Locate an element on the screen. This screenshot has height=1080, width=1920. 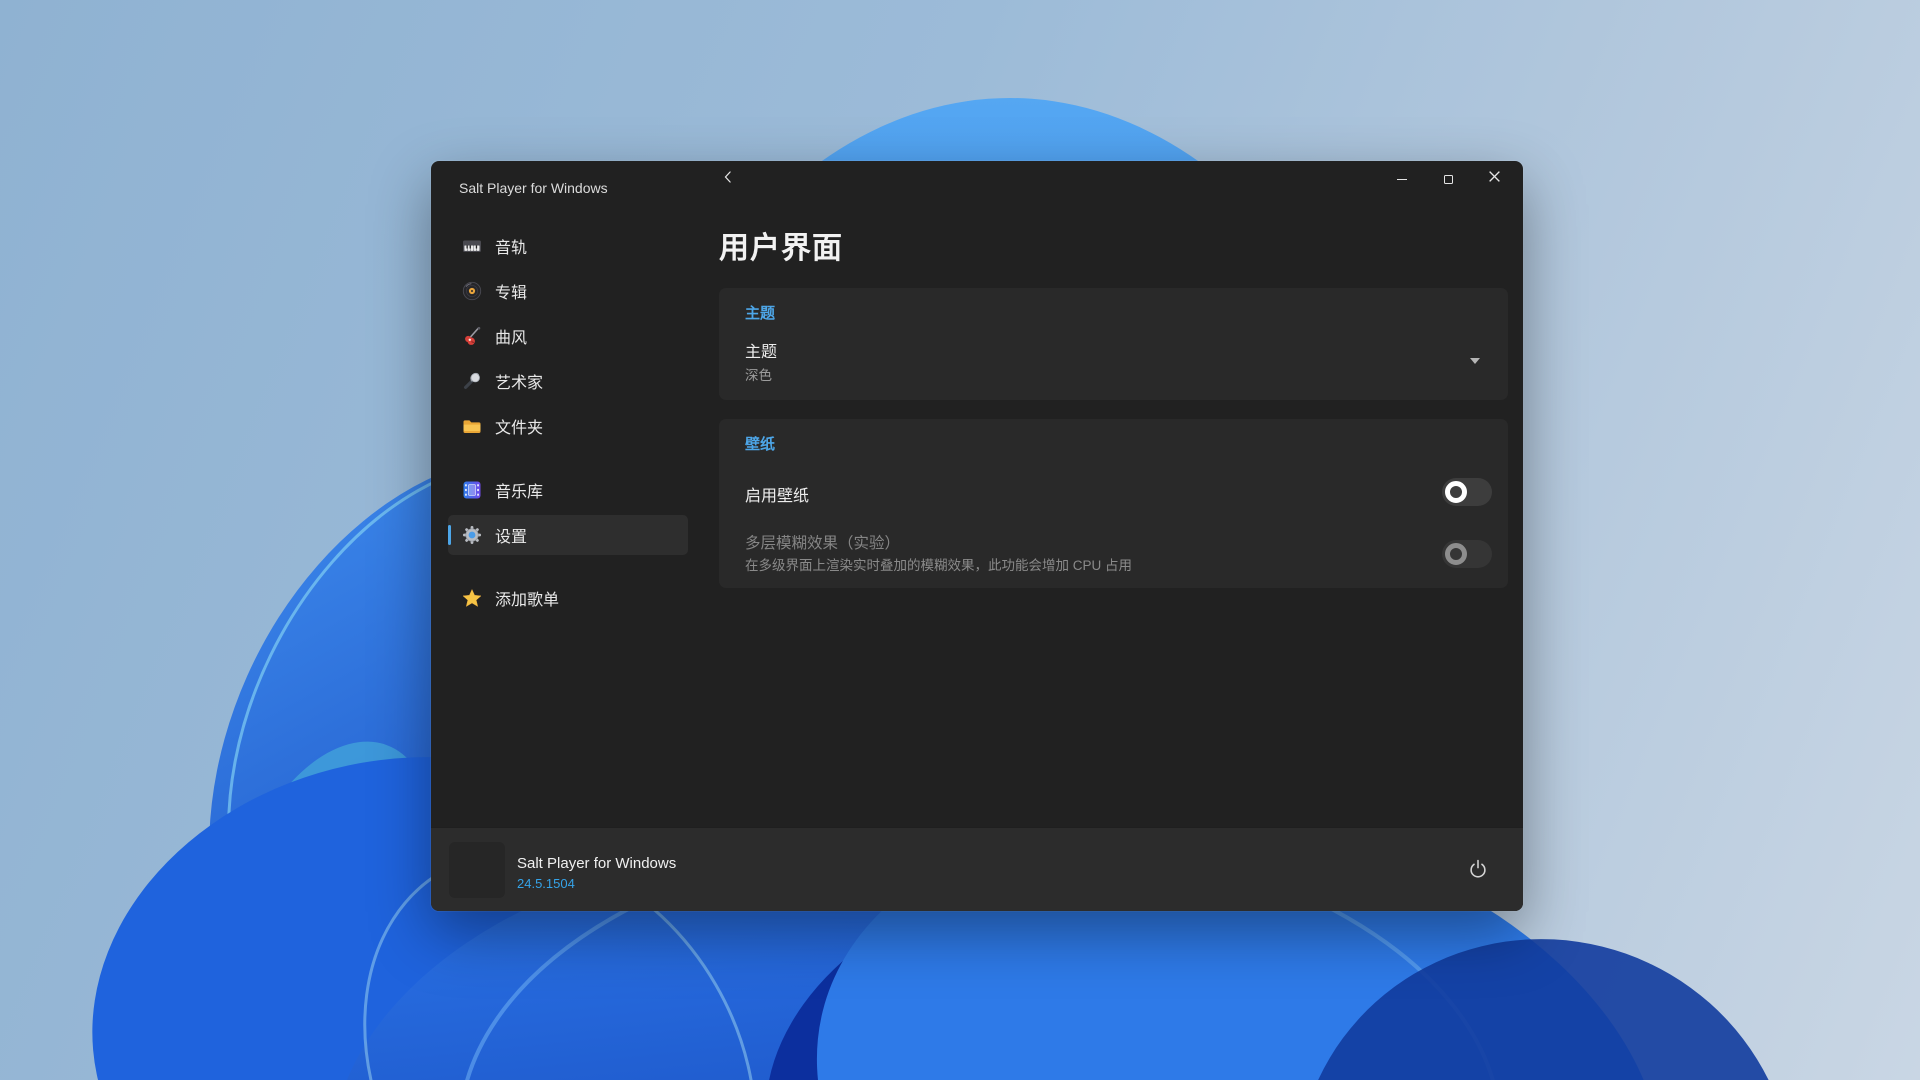
guitar-icon is located at coordinates (472, 336).